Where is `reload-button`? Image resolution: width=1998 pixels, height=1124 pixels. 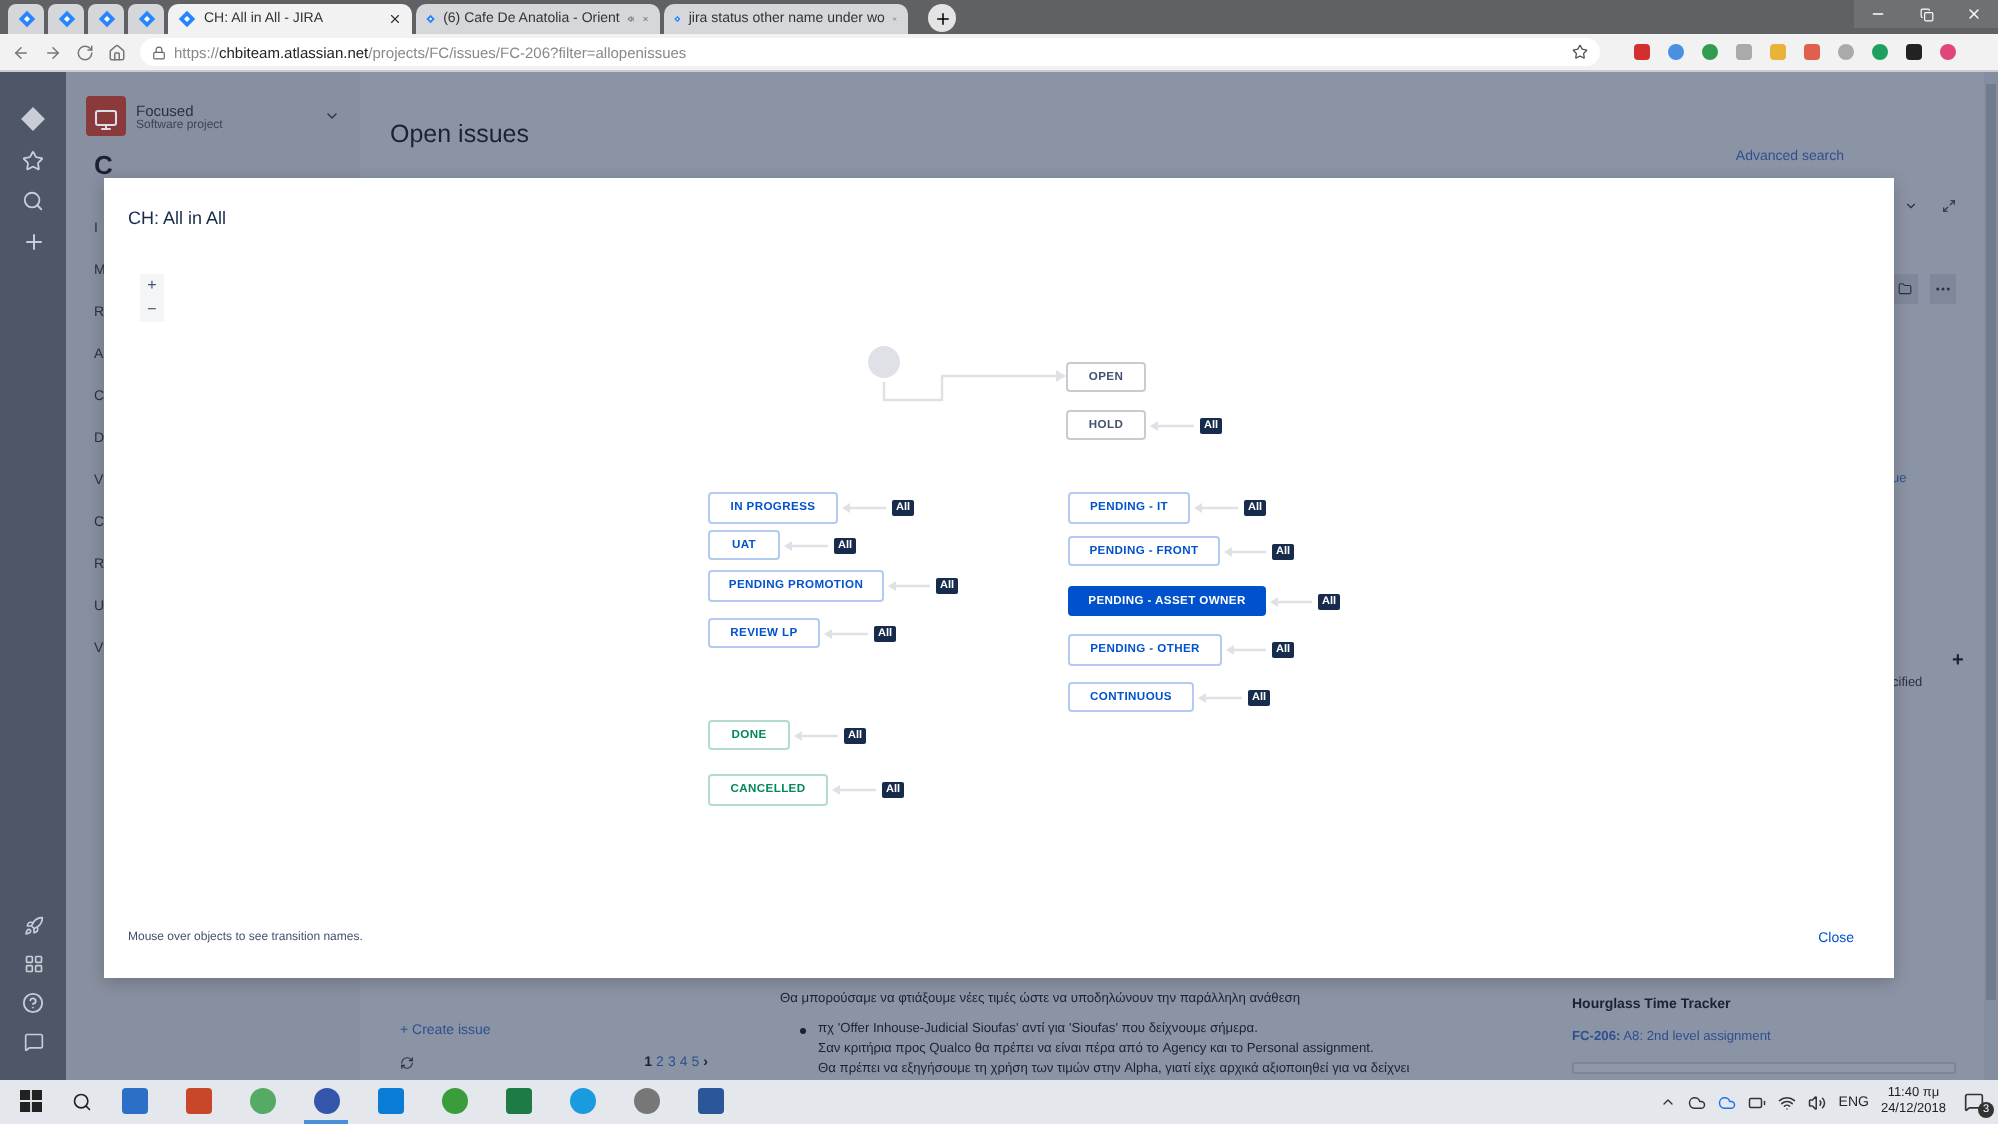 reload-button is located at coordinates (85, 52).